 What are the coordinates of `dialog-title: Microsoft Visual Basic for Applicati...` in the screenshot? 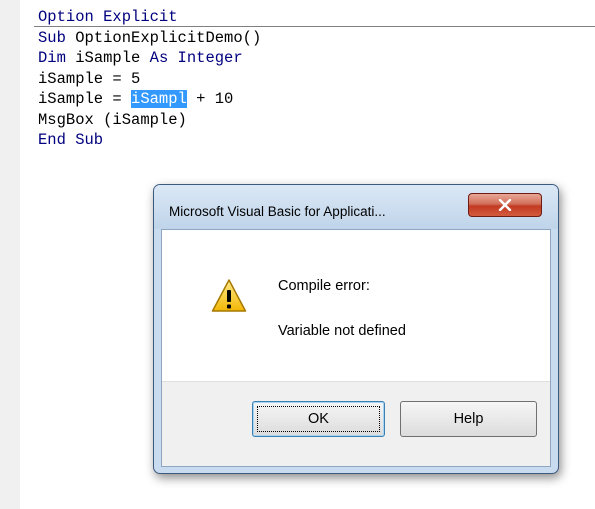 It's located at (277, 211).